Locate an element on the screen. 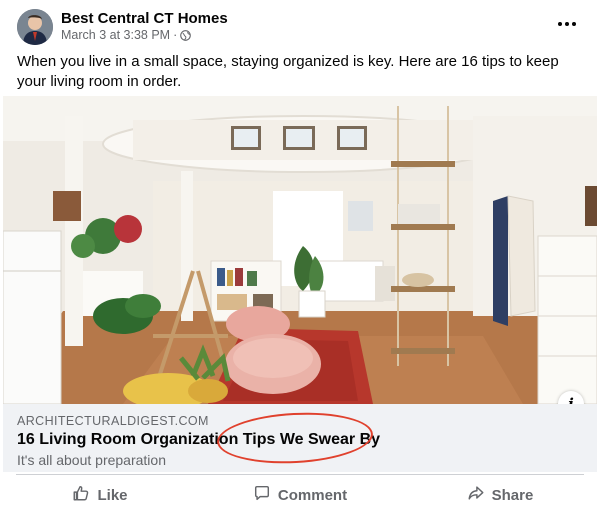 This screenshot has height=514, width=600. share-button: Share is located at coordinates (500, 495).